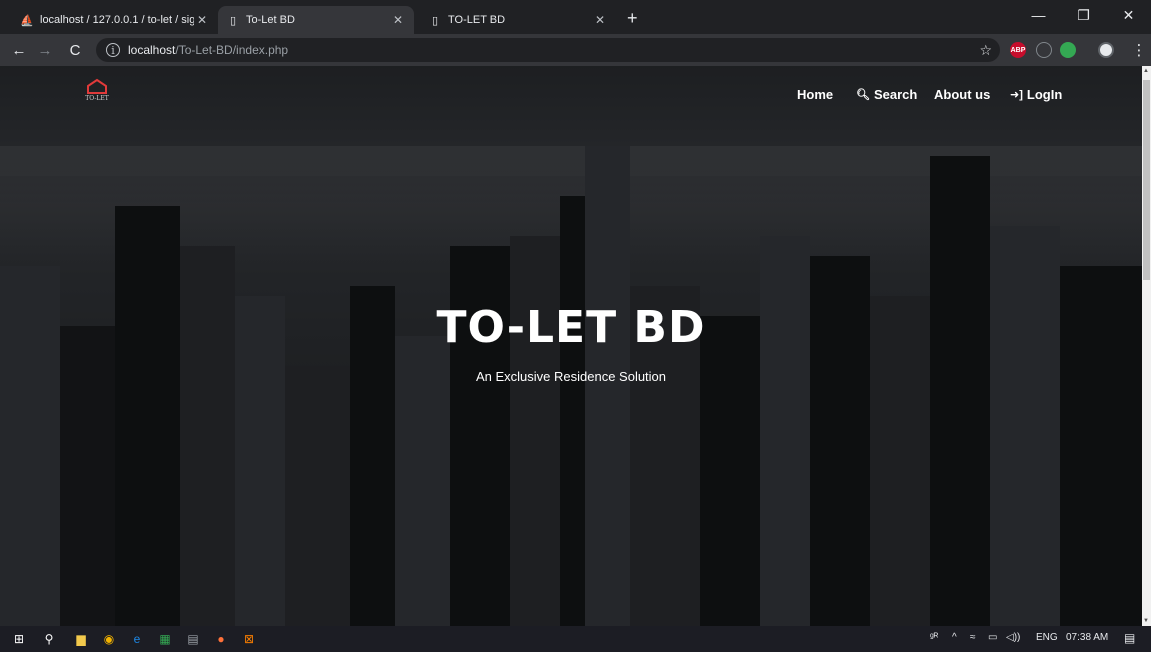 The width and height of the screenshot is (1151, 652). I want to click on xampp-icon: ⊠, so click(249, 639).